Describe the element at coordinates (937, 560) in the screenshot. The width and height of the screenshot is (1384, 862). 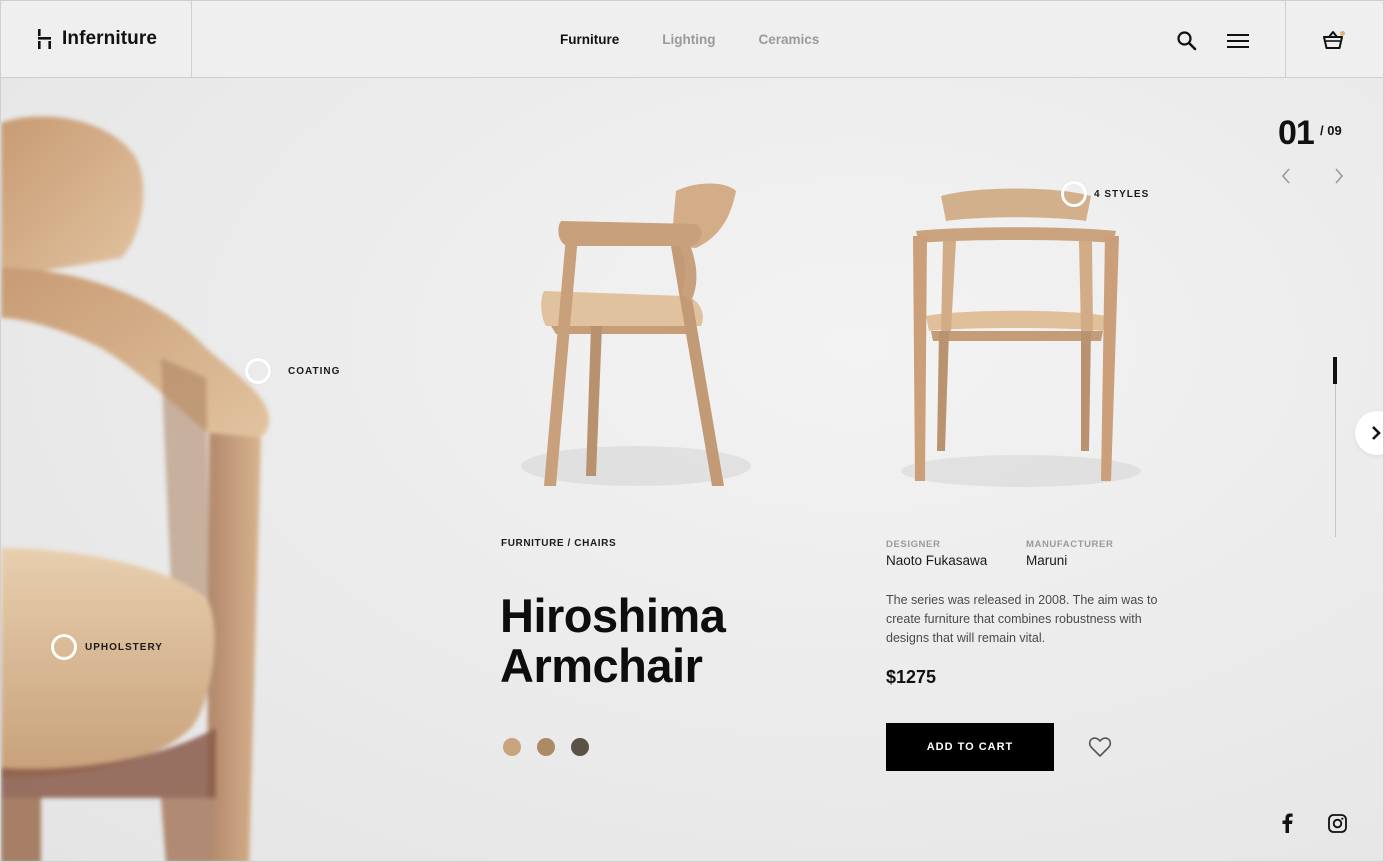
I see `designer-name: Naoto Fukasawa` at that location.